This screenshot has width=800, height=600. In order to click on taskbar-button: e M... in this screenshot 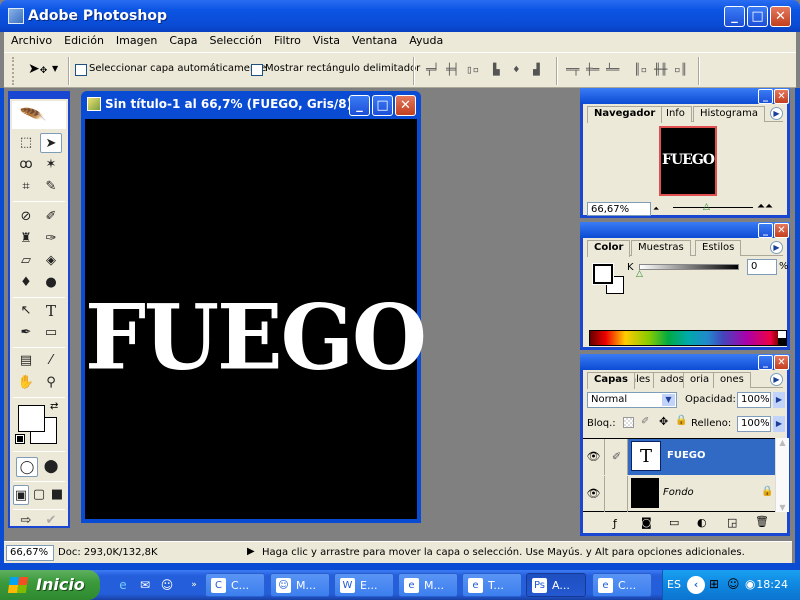, I will do `click(428, 585)`.